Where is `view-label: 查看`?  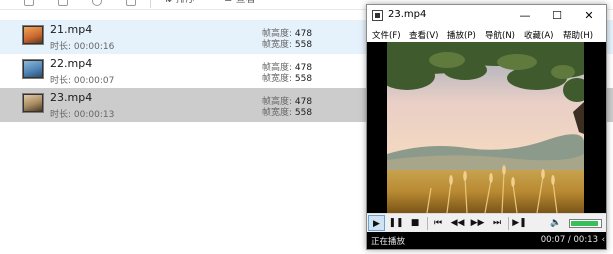
view-label: 查看 is located at coordinates (246, 2).